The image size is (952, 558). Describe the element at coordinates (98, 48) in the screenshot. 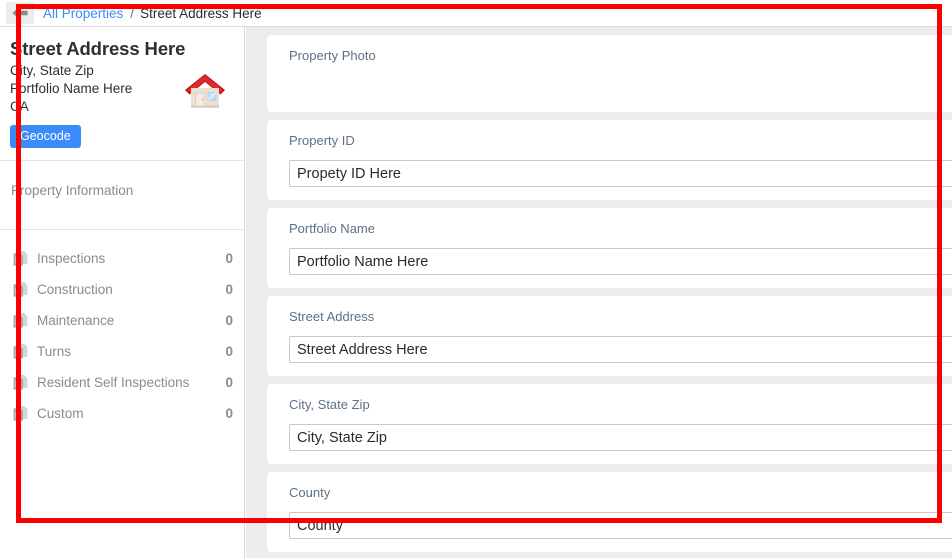

I see `page-title: Street Address Here` at that location.